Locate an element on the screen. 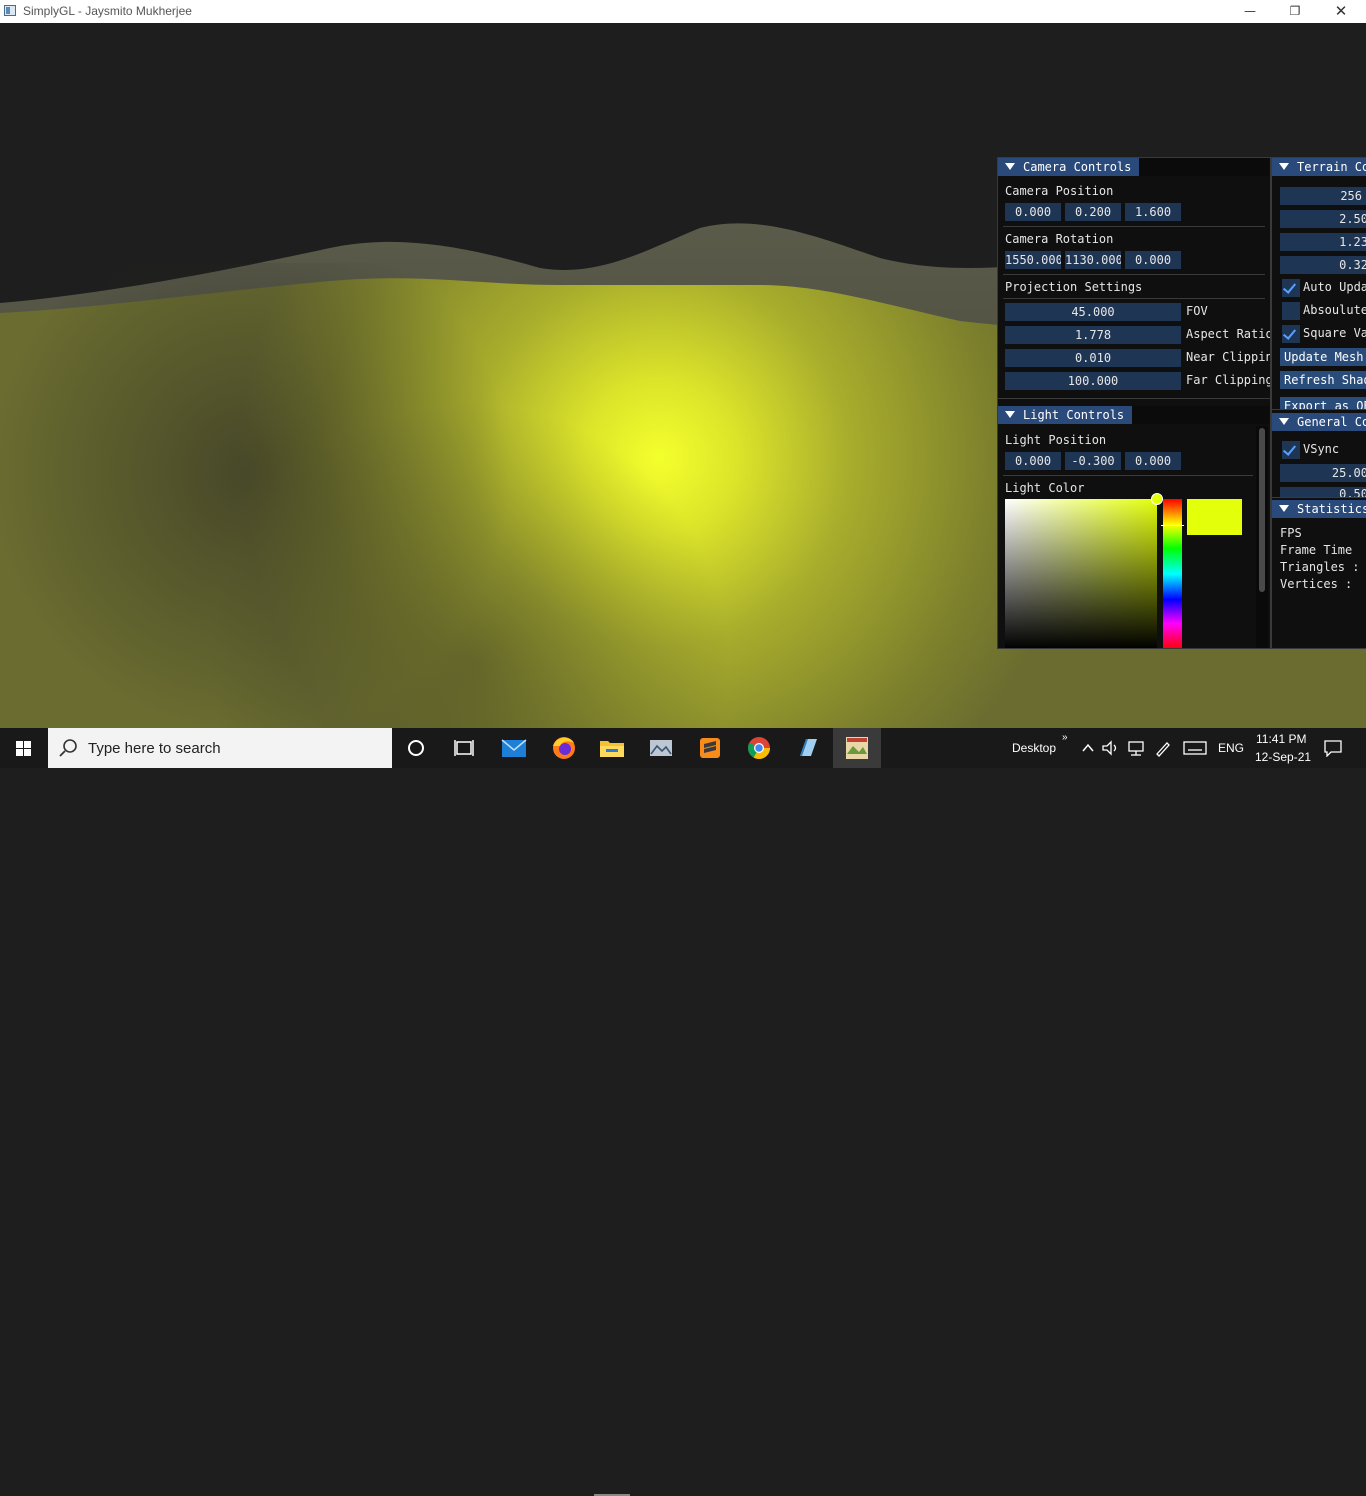 The height and width of the screenshot is (1496, 1366). terrain-controls-titlebar: Terrain Controls is located at coordinates (1319, 167).